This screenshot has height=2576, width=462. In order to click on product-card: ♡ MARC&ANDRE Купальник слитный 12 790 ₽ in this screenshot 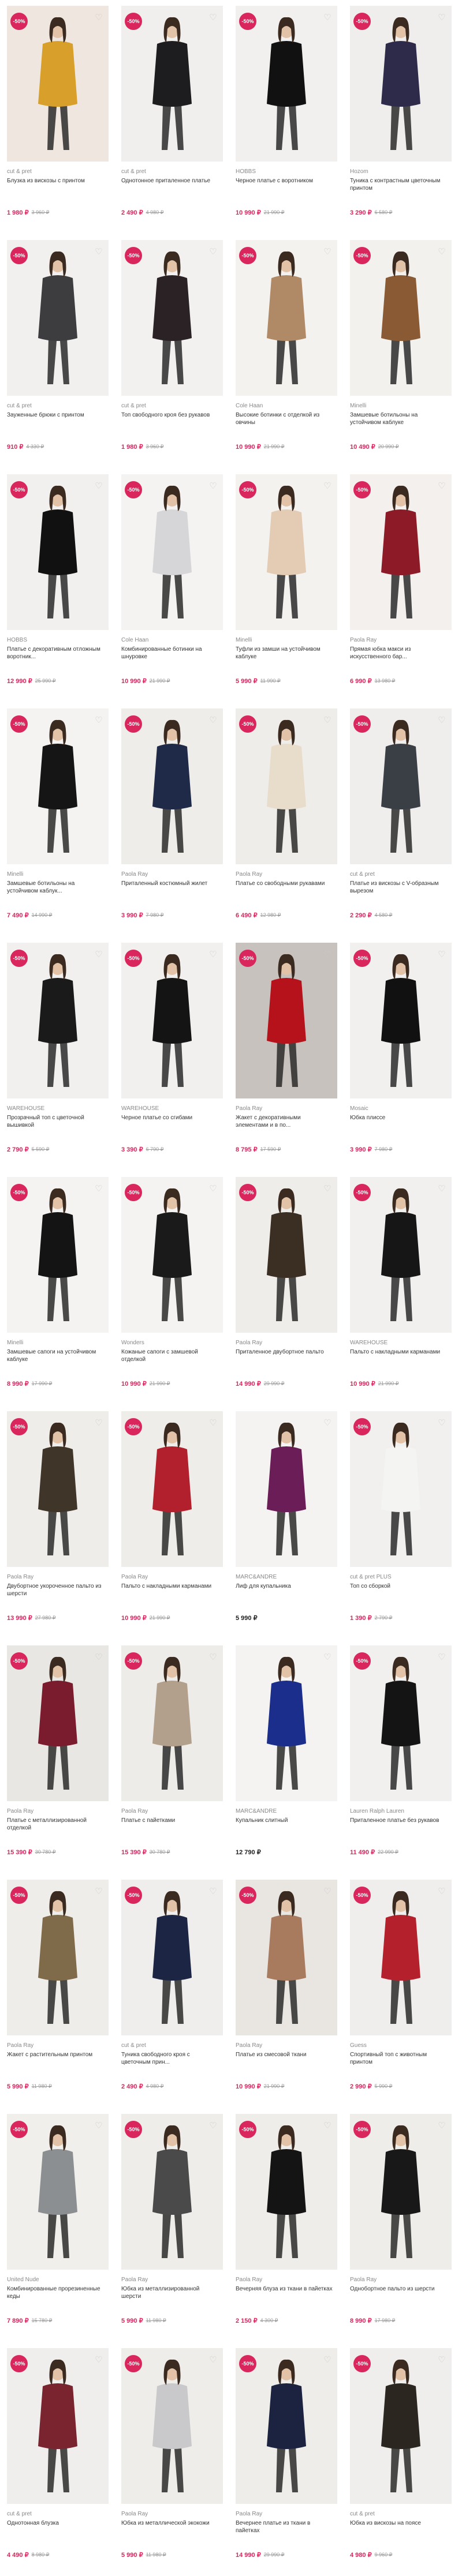, I will do `click(286, 1759)`.